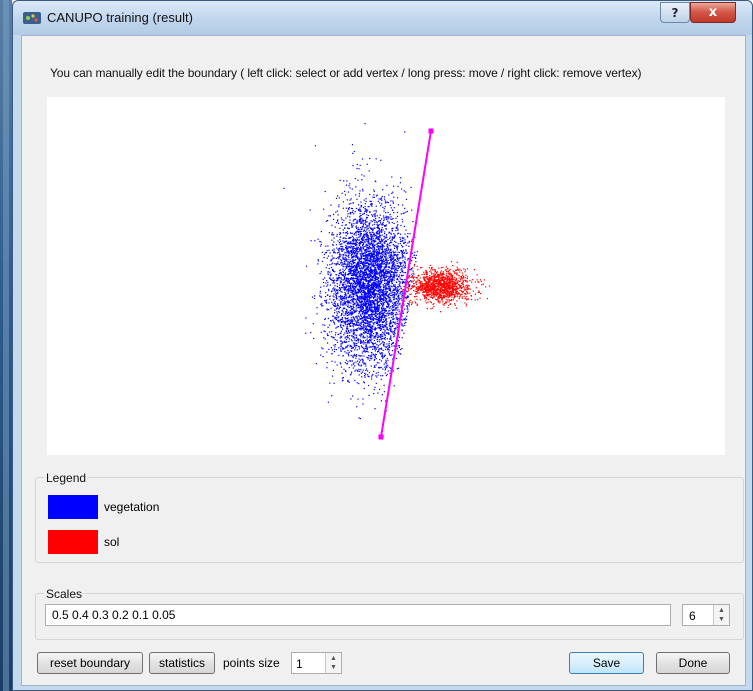 The width and height of the screenshot is (753, 691). Describe the element at coordinates (445, 287) in the screenshot. I see `sol-points` at that location.